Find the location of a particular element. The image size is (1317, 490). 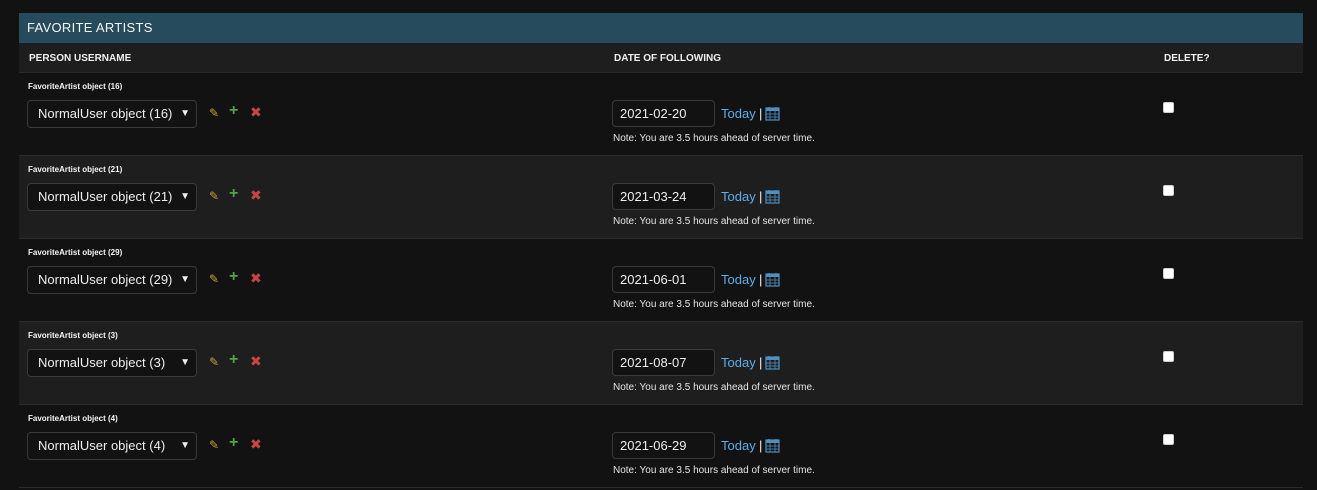

date-of-following-input: 2021-08-07 is located at coordinates (663, 362).